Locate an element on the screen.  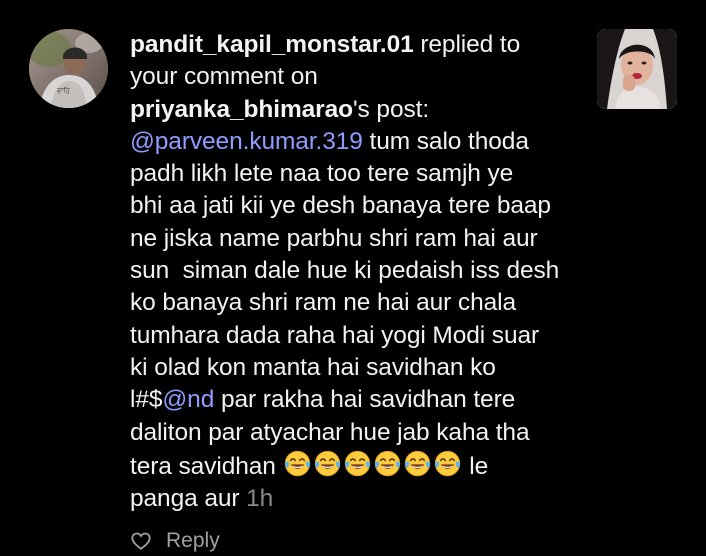
action-row: Reply is located at coordinates (175, 541).